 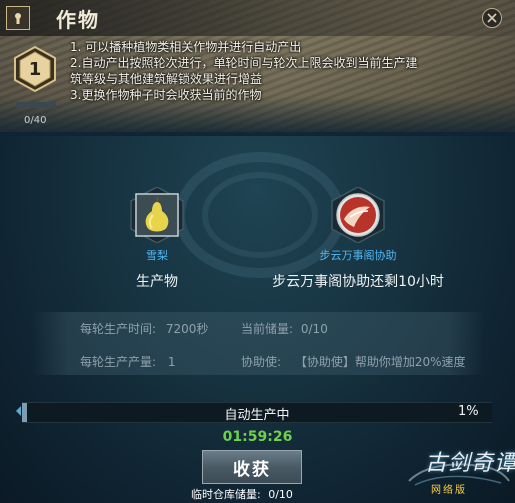 I want to click on level-progress-bar, so click(x=36, y=105).